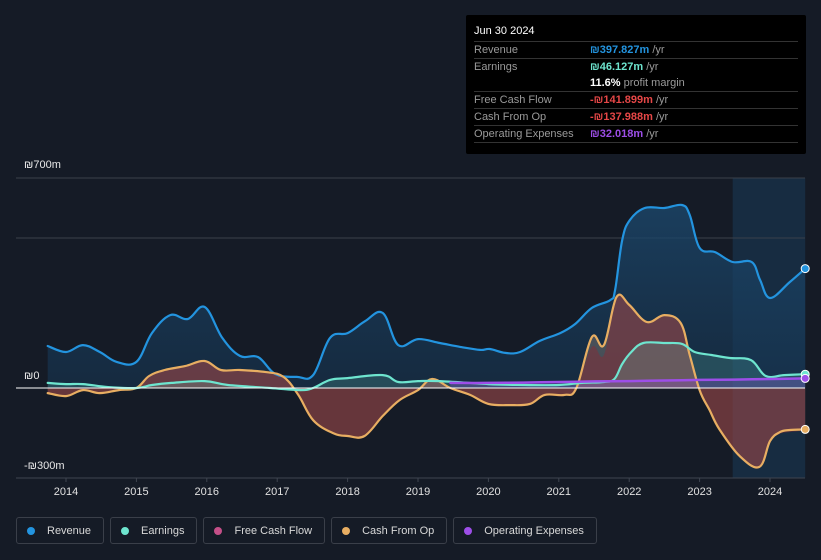 The width and height of the screenshot is (821, 560). I want to click on legend-item-free-cash-flow: Free Cash Flow, so click(264, 530).